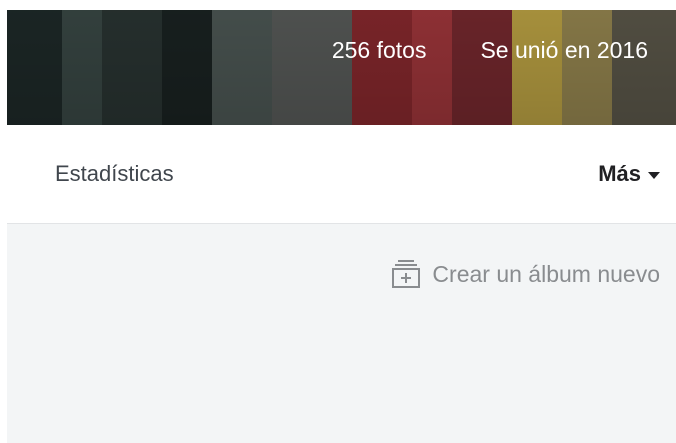 This screenshot has width=676, height=443. What do you see at coordinates (654, 175) in the screenshot?
I see `chevron-down-icon` at bounding box center [654, 175].